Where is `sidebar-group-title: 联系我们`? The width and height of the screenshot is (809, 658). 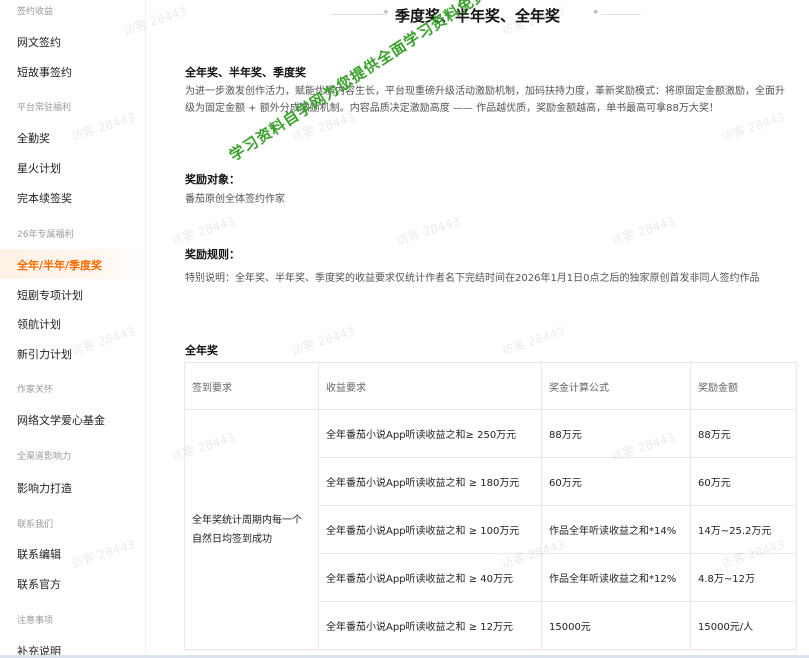 sidebar-group-title: 联系我们 is located at coordinates (35, 525).